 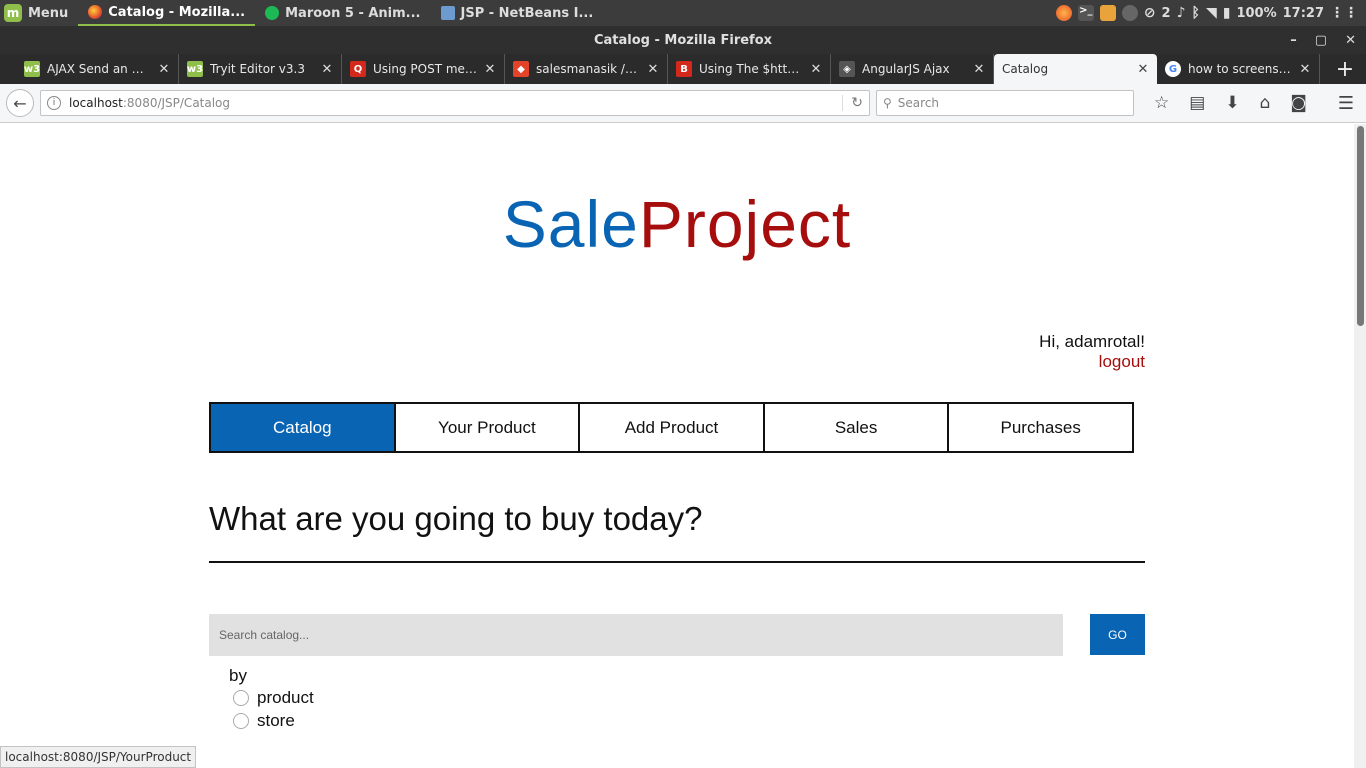 What do you see at coordinates (1344, 13) in the screenshot?
I see `apps-grid-icon: ⋮⋮` at bounding box center [1344, 13].